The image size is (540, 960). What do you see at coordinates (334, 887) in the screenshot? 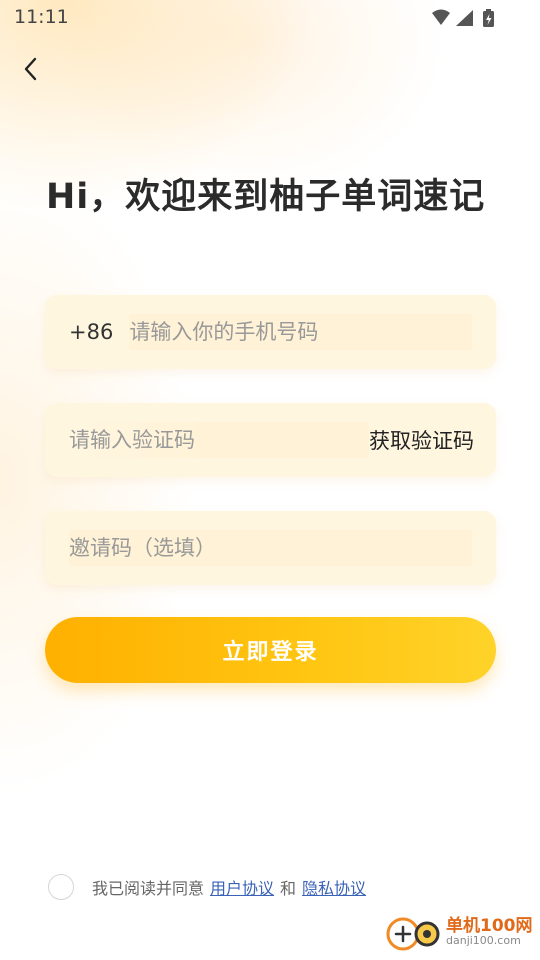
I see `privacy-agreement-link: 隐私协议` at bounding box center [334, 887].